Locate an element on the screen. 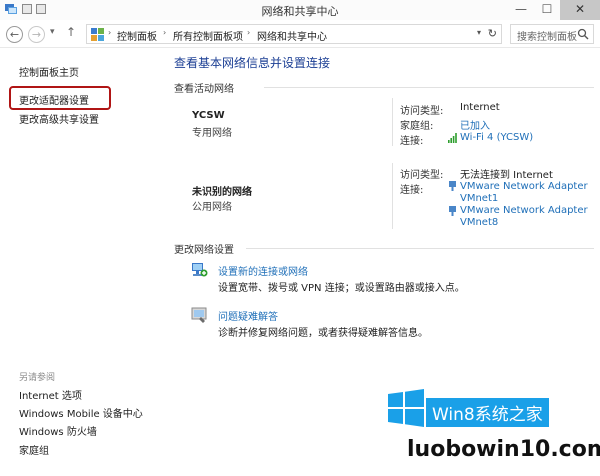 The image size is (600, 476). sidebar-item-advanced-sharing: 更改高级共享设置 is located at coordinates (59, 118).